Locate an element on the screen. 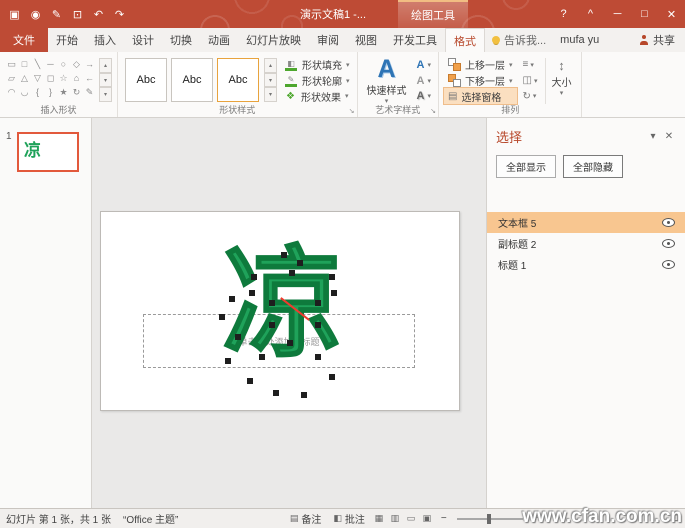 This screenshot has width=685, height=528. bring-forward-button: 上移一层 ▾ is located at coordinates (480, 65).